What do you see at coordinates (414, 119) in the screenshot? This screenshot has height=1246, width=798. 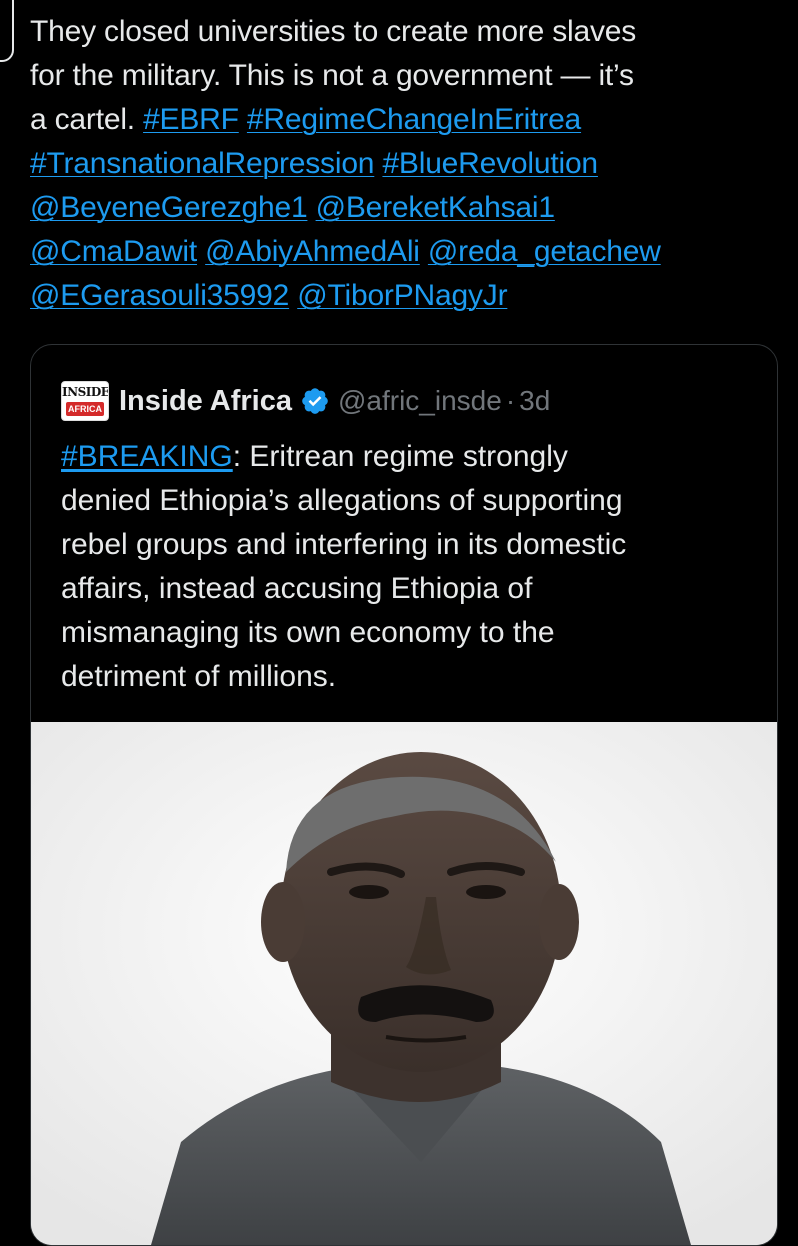 I see `hashtag-link: #RegimeChangeInEritrea` at bounding box center [414, 119].